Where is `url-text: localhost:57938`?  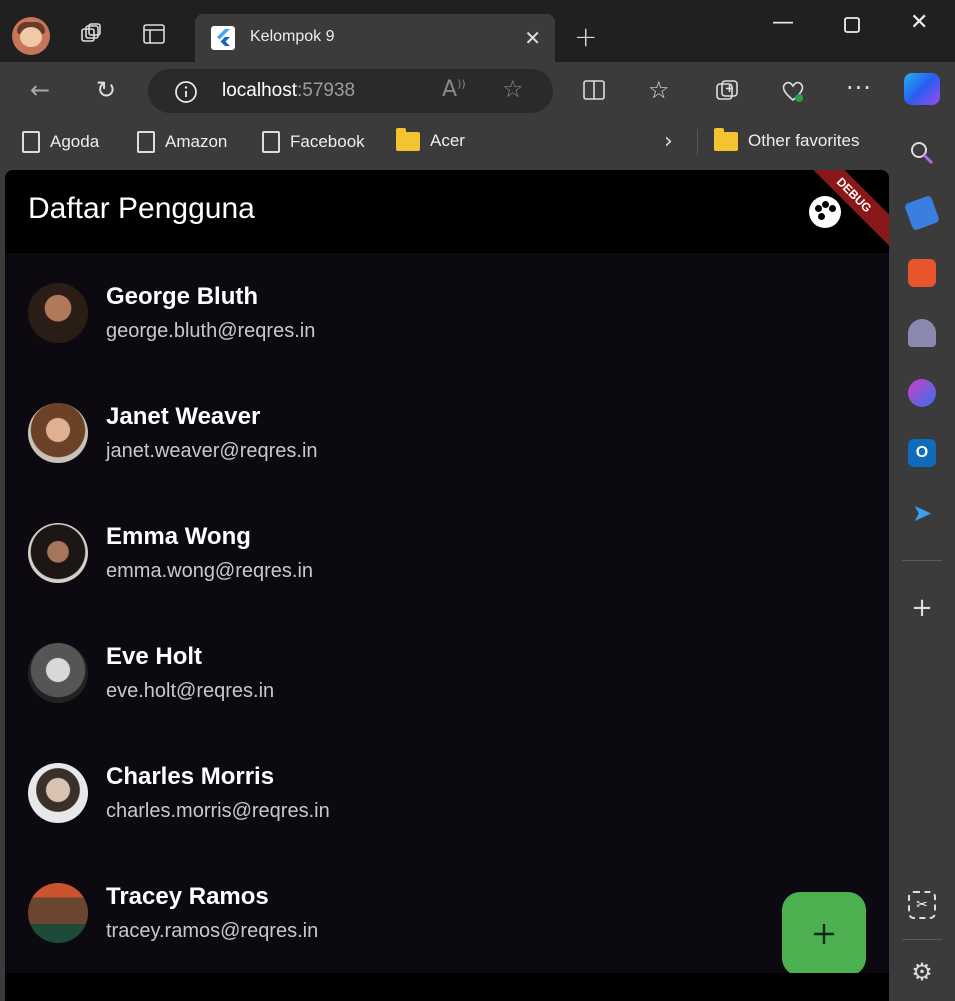
url-text: localhost:57938 is located at coordinates (288, 91).